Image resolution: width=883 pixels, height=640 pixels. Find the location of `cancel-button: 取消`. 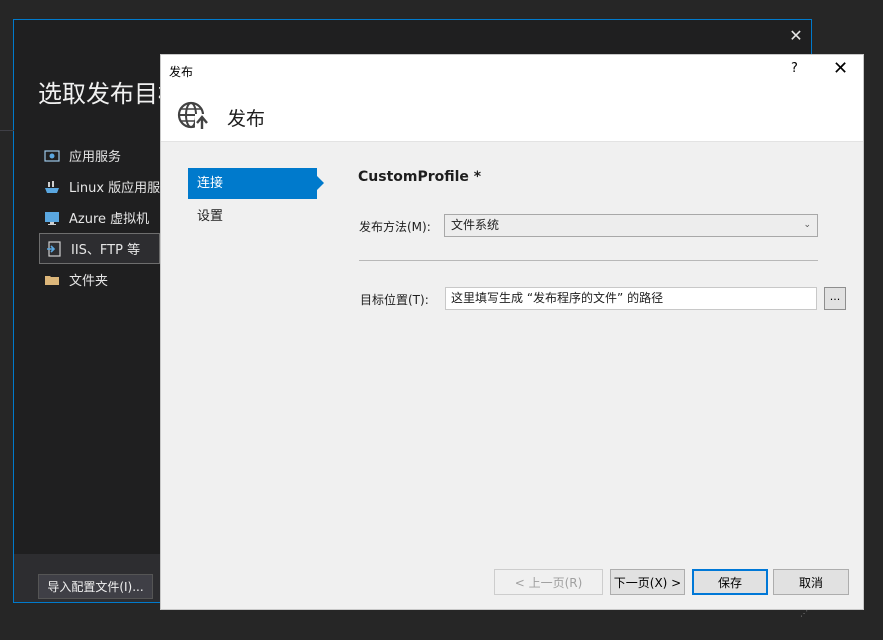

cancel-button: 取消 is located at coordinates (811, 582).